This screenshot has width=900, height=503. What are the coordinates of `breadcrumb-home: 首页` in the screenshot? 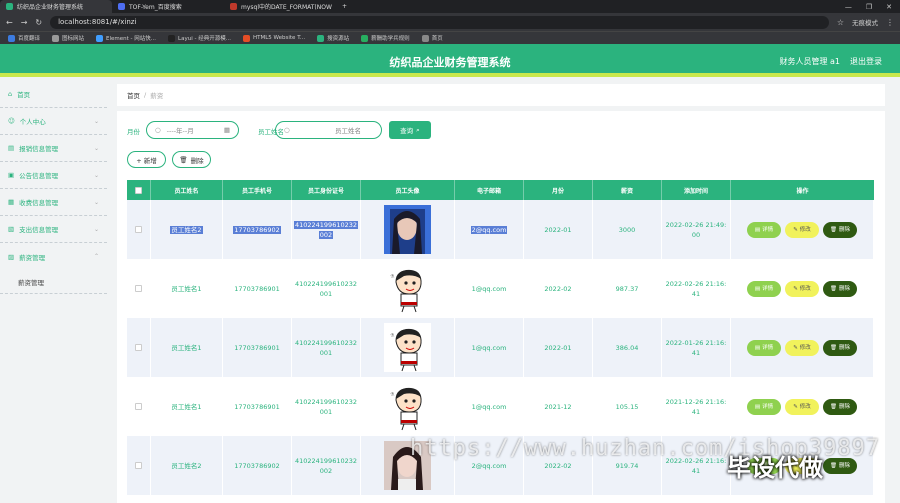 It's located at (133, 95).